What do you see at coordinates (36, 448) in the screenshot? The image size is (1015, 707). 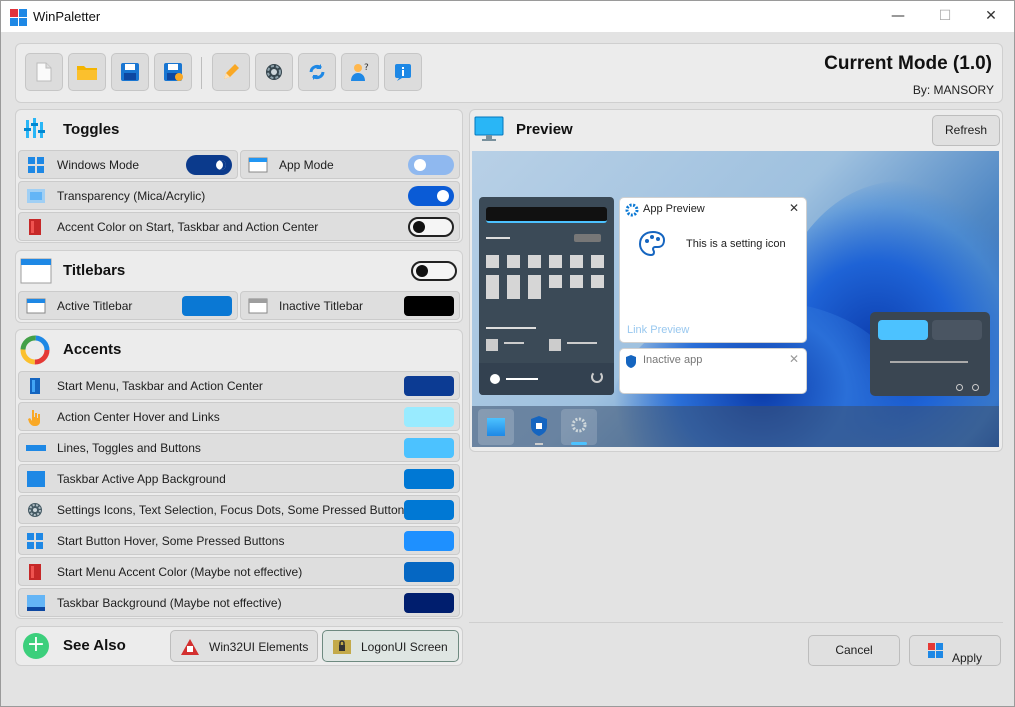 I see `lines-icon` at bounding box center [36, 448].